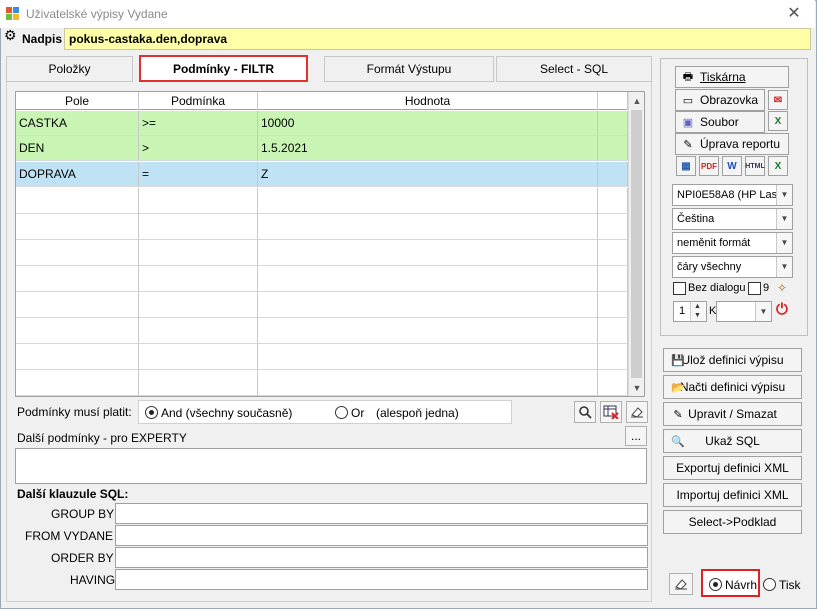 The image size is (817, 609). I want to click on nadpis-input: pokus-castaka.den,doprava, so click(437, 39).